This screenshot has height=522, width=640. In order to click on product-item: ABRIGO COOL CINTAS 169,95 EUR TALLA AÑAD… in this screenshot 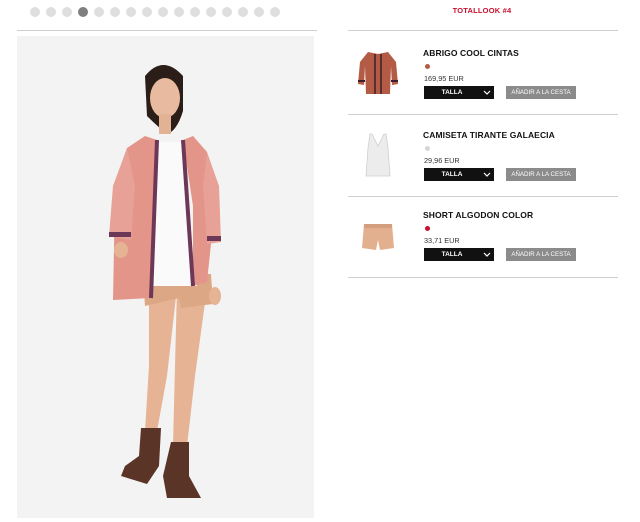, I will do `click(483, 74)`.